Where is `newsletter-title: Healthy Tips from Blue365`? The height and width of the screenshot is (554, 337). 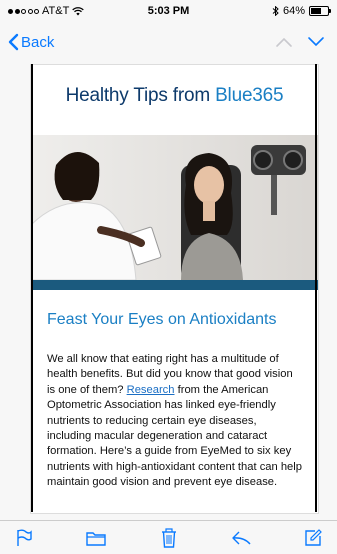 newsletter-title: Healthy Tips from Blue365 is located at coordinates (174, 96).